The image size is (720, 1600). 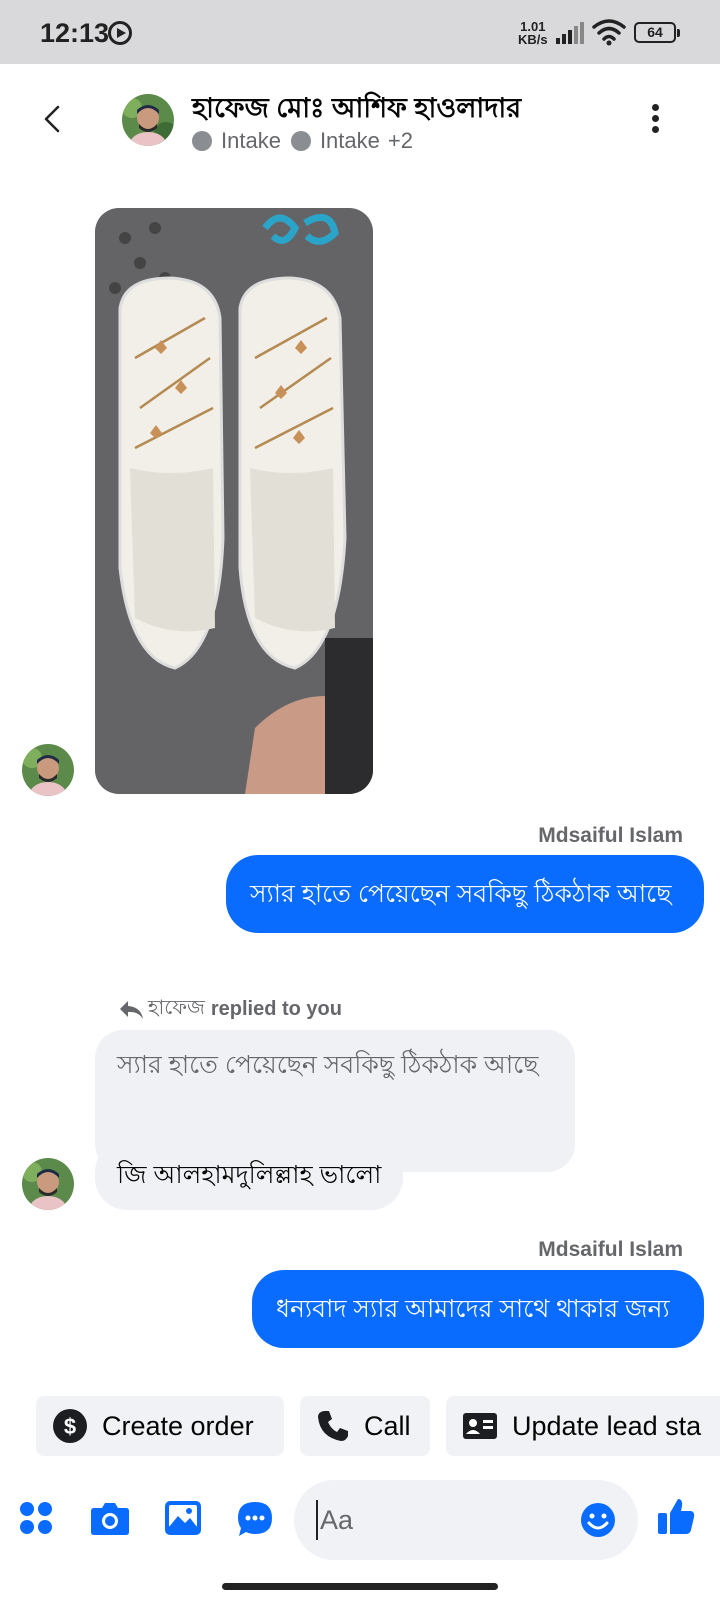 What do you see at coordinates (400, 140) in the screenshot?
I see `extra-tags-count: +2` at bounding box center [400, 140].